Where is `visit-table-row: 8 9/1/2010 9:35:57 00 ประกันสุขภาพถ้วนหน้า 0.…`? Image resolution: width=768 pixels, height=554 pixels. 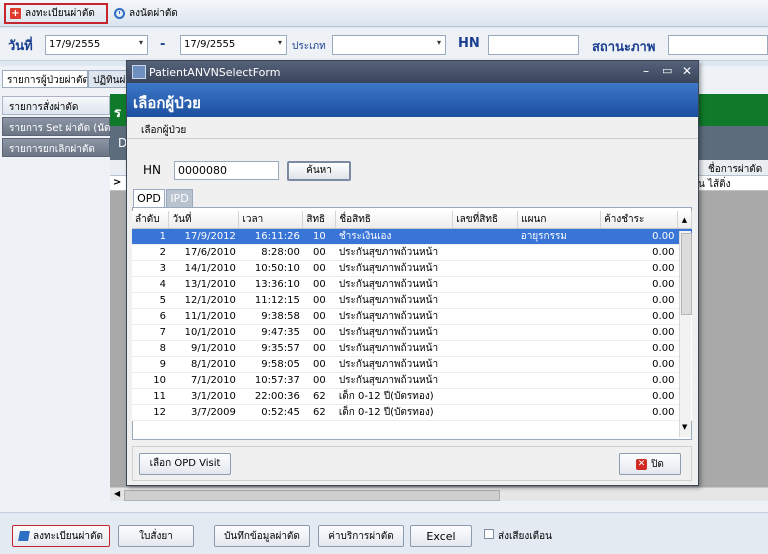
visit-table-row: 8 9/1/2010 9:35:57 00 ประกันสุขภาพถ้วนหน้า 0.… is located at coordinates (412, 348).